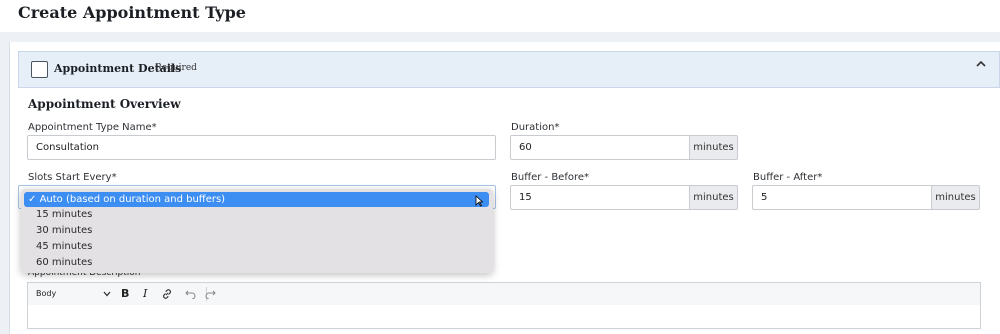  What do you see at coordinates (509, 69) in the screenshot?
I see `section-header-appointment-details: Appointment Details Required` at bounding box center [509, 69].